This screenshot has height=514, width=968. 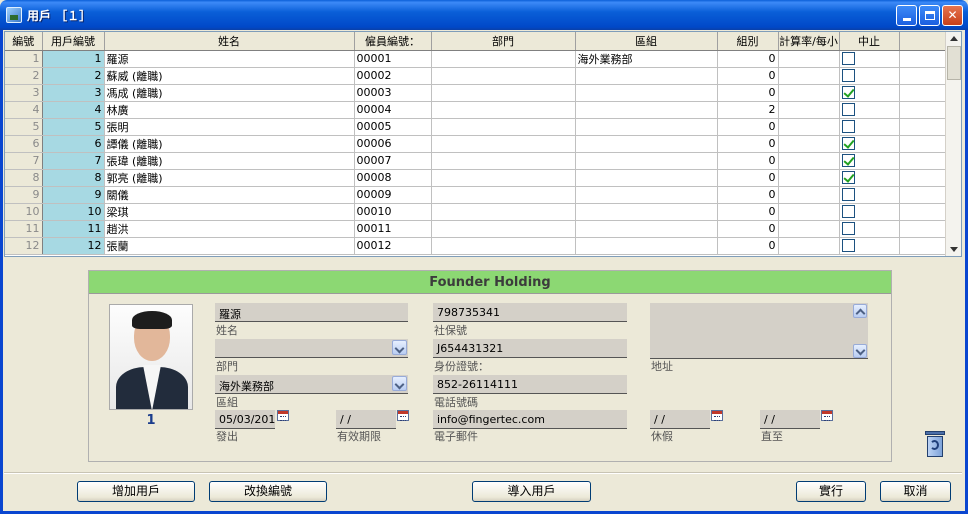 I want to click on user-id-cell: 7, so click(x=73, y=161).